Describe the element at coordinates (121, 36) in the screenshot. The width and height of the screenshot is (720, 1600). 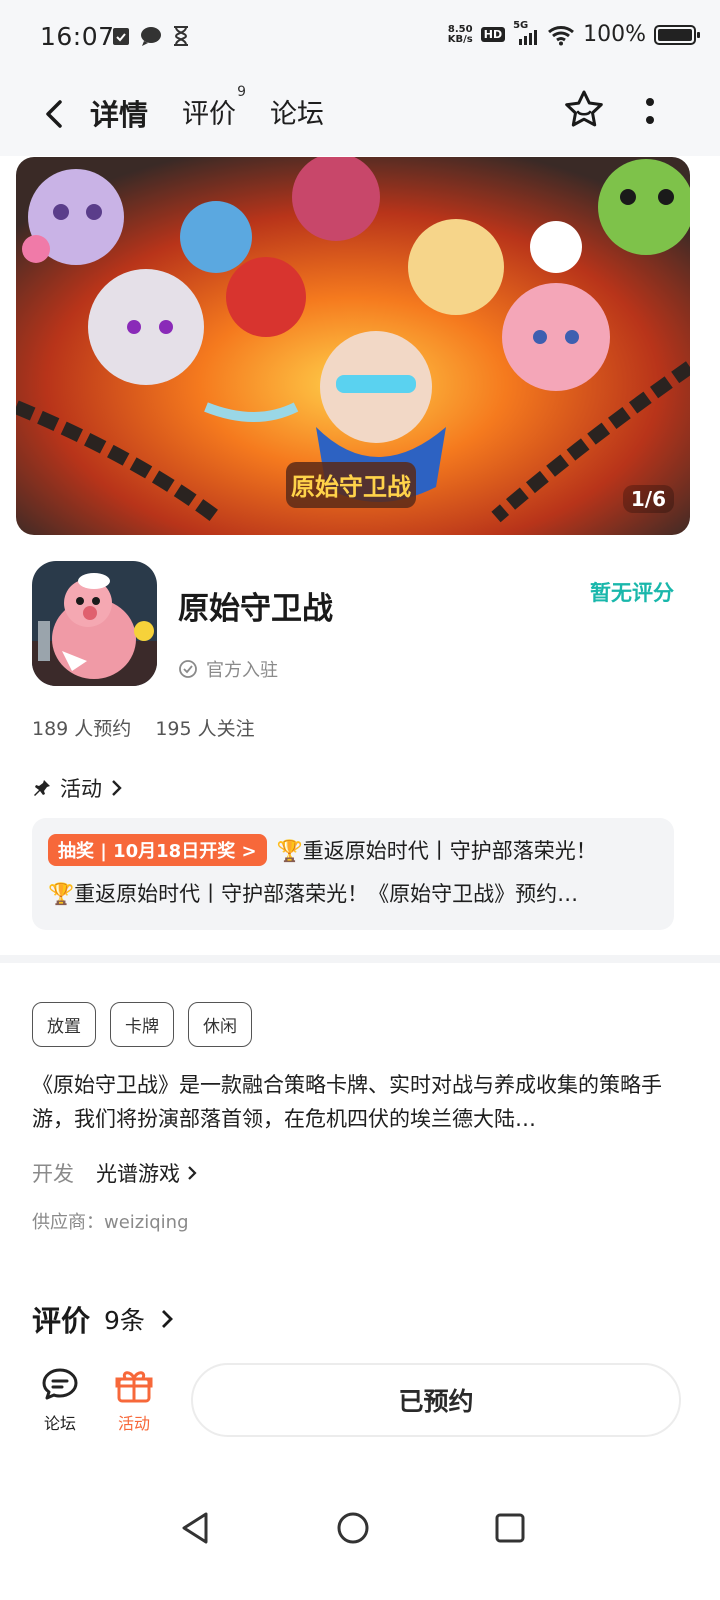
I see `clipboard-icon` at that location.